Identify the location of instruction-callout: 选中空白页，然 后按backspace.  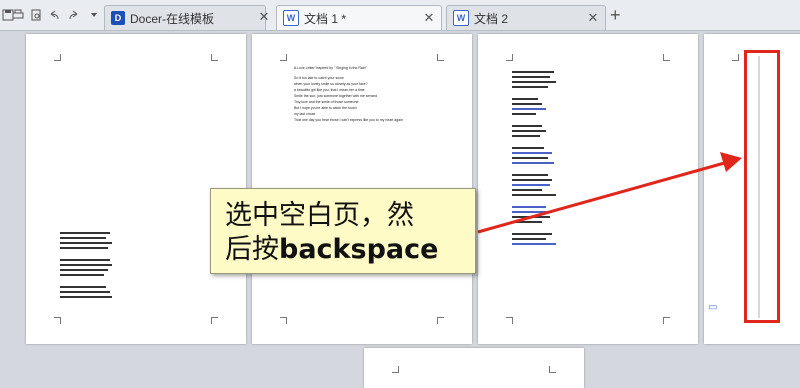
(343, 231).